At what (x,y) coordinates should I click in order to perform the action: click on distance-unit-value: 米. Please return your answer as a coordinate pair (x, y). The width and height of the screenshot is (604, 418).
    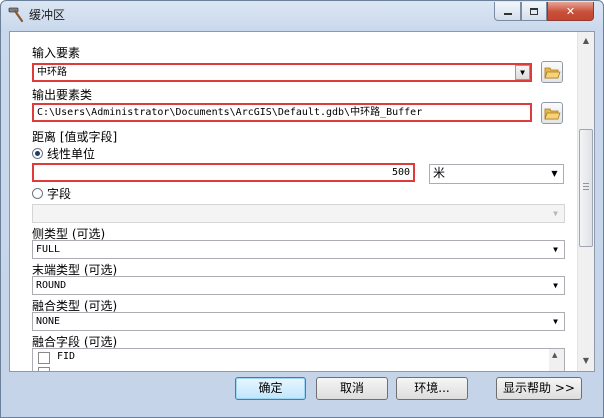
    Looking at the image, I should click on (439, 173).